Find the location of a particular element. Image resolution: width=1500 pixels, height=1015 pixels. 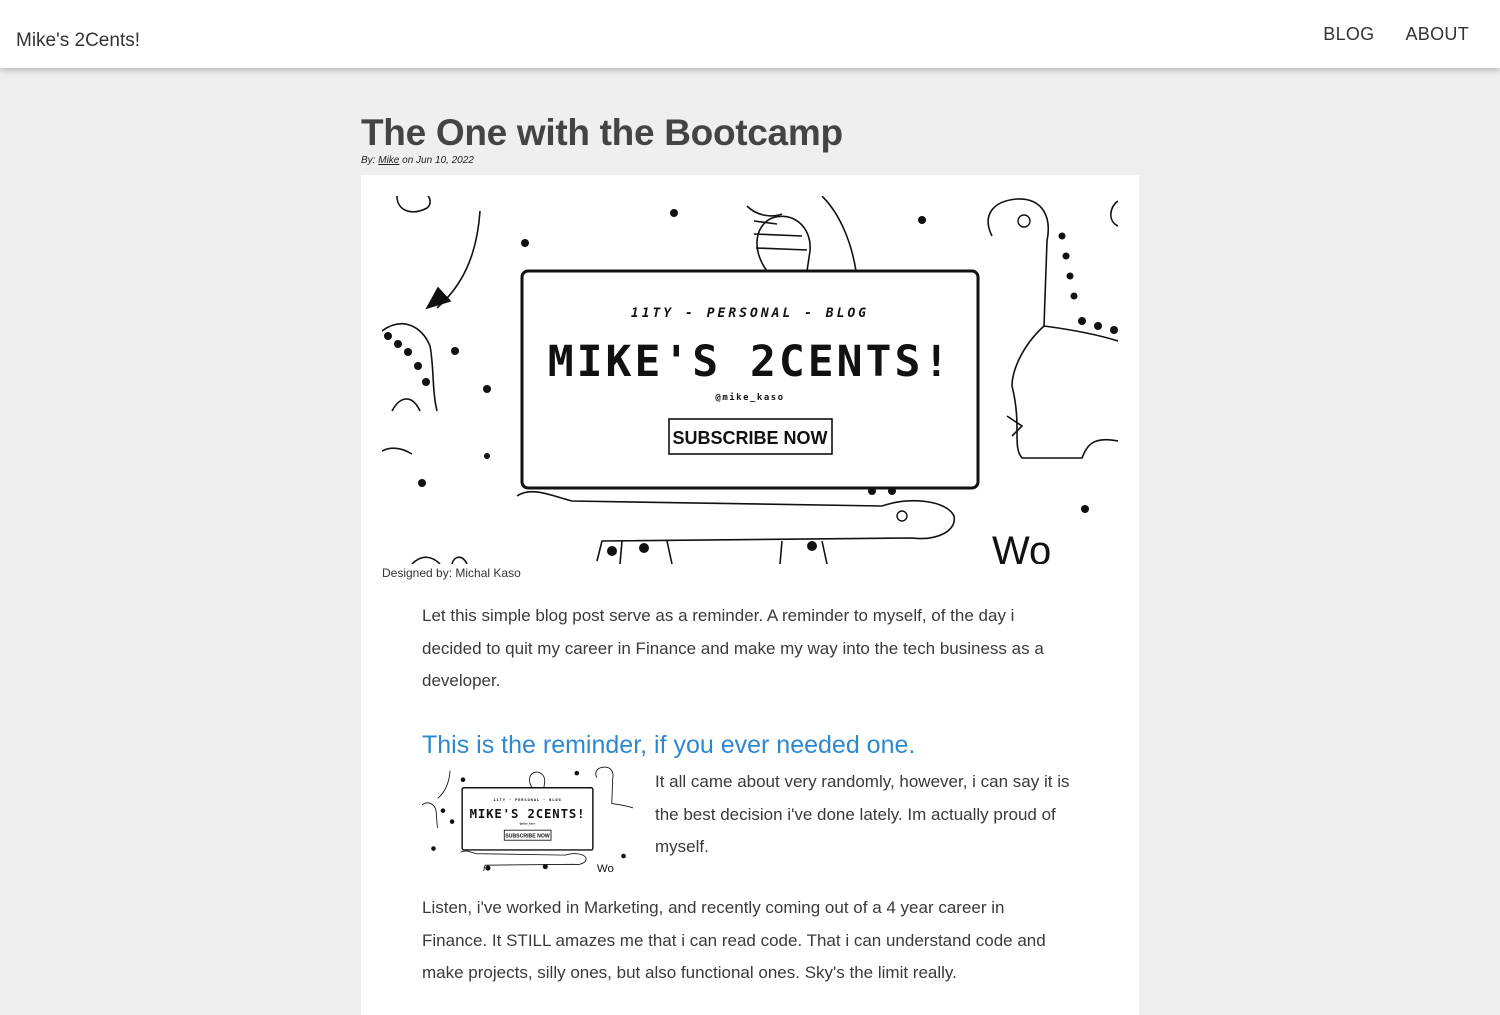

post-byline: By: Mike on Jun 10, 2022 is located at coordinates (417, 160).